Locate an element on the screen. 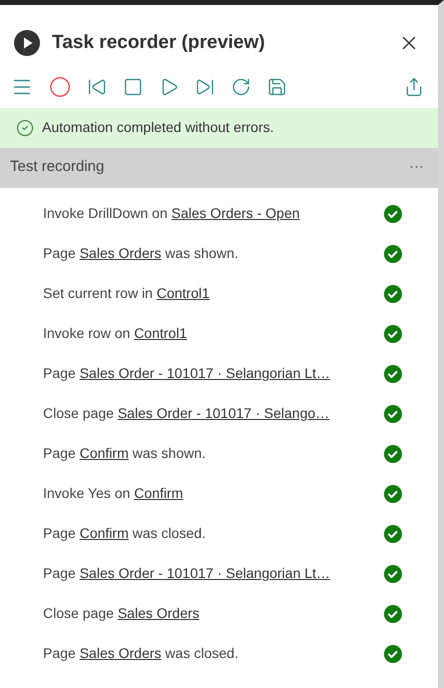 This screenshot has width=444, height=688. step-text: Invoke DrillDown on Sales Orders - Open is located at coordinates (171, 213).